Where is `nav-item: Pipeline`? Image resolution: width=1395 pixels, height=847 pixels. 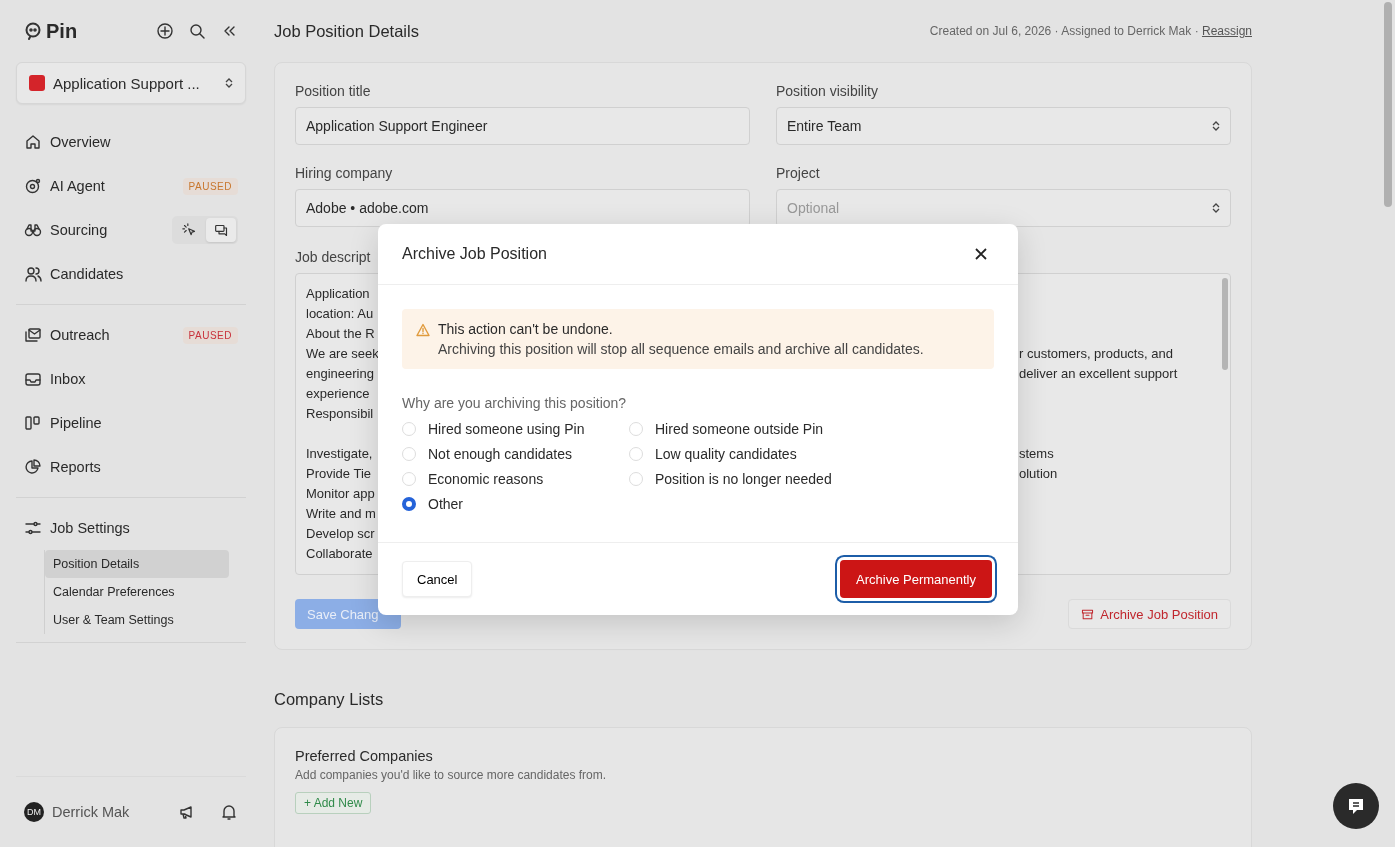 nav-item: Pipeline is located at coordinates (131, 423).